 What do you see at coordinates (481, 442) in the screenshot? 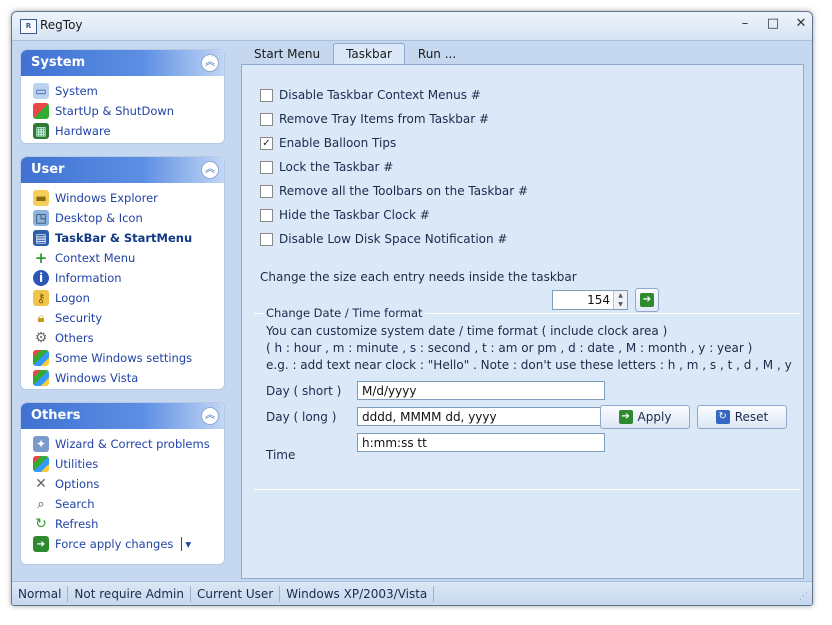
I see `time-input: h:mm:ss tt` at bounding box center [481, 442].